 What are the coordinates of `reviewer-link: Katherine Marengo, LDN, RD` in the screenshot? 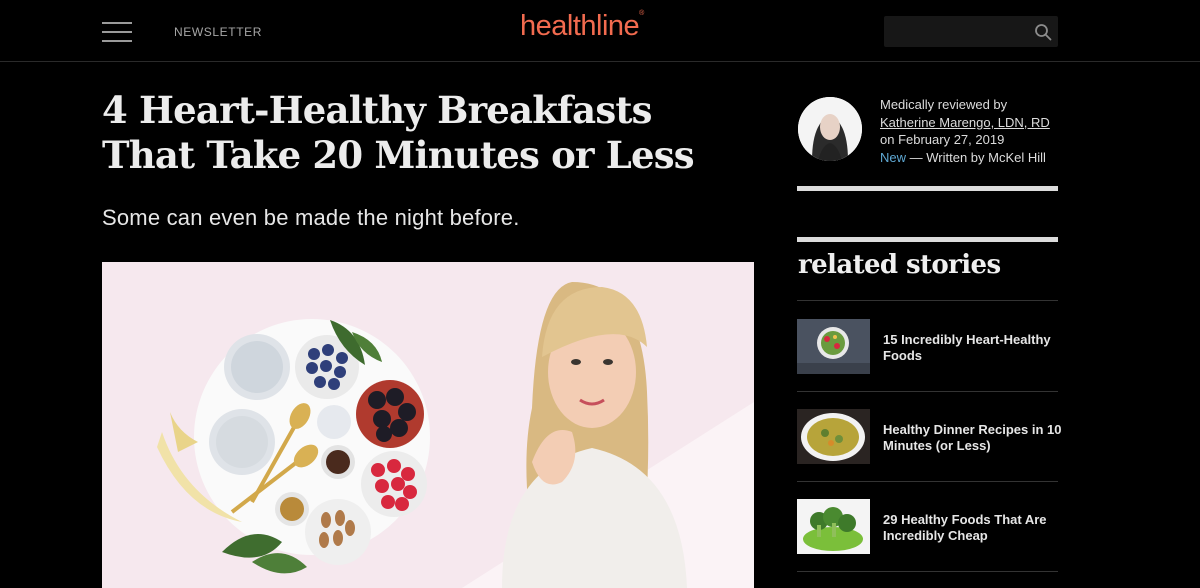 It's located at (965, 122).